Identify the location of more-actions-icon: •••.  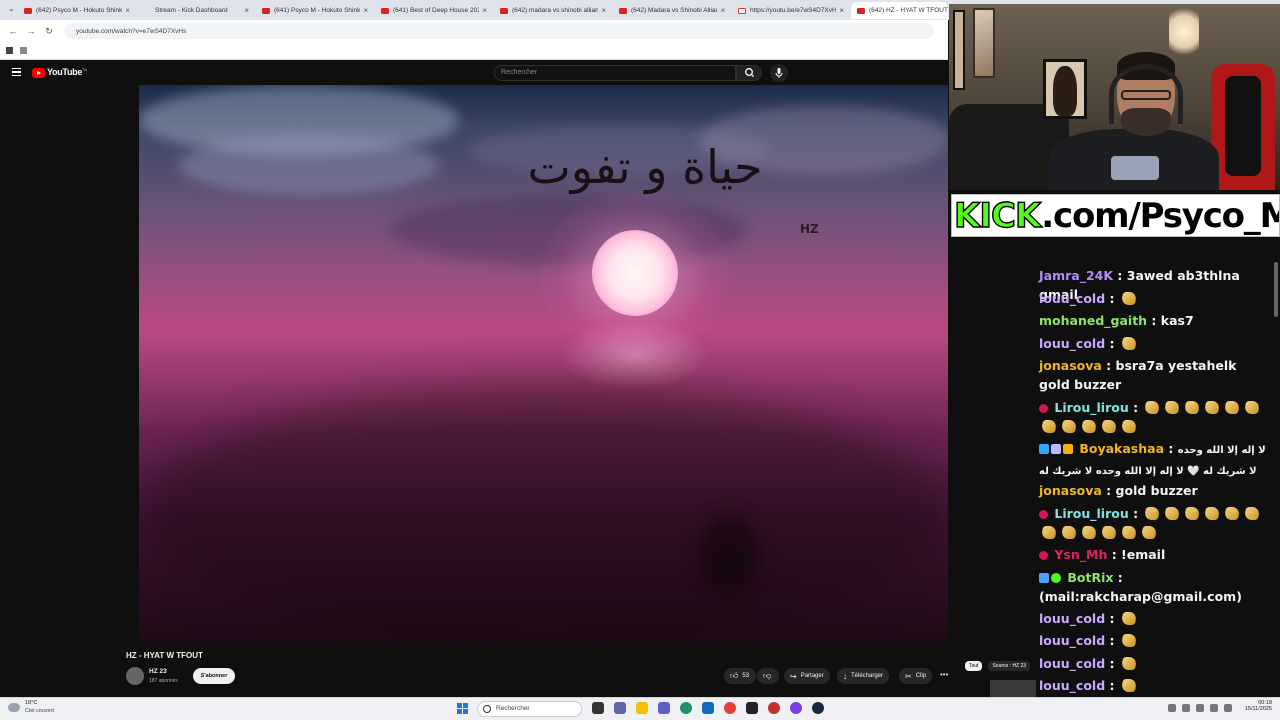
(944, 674).